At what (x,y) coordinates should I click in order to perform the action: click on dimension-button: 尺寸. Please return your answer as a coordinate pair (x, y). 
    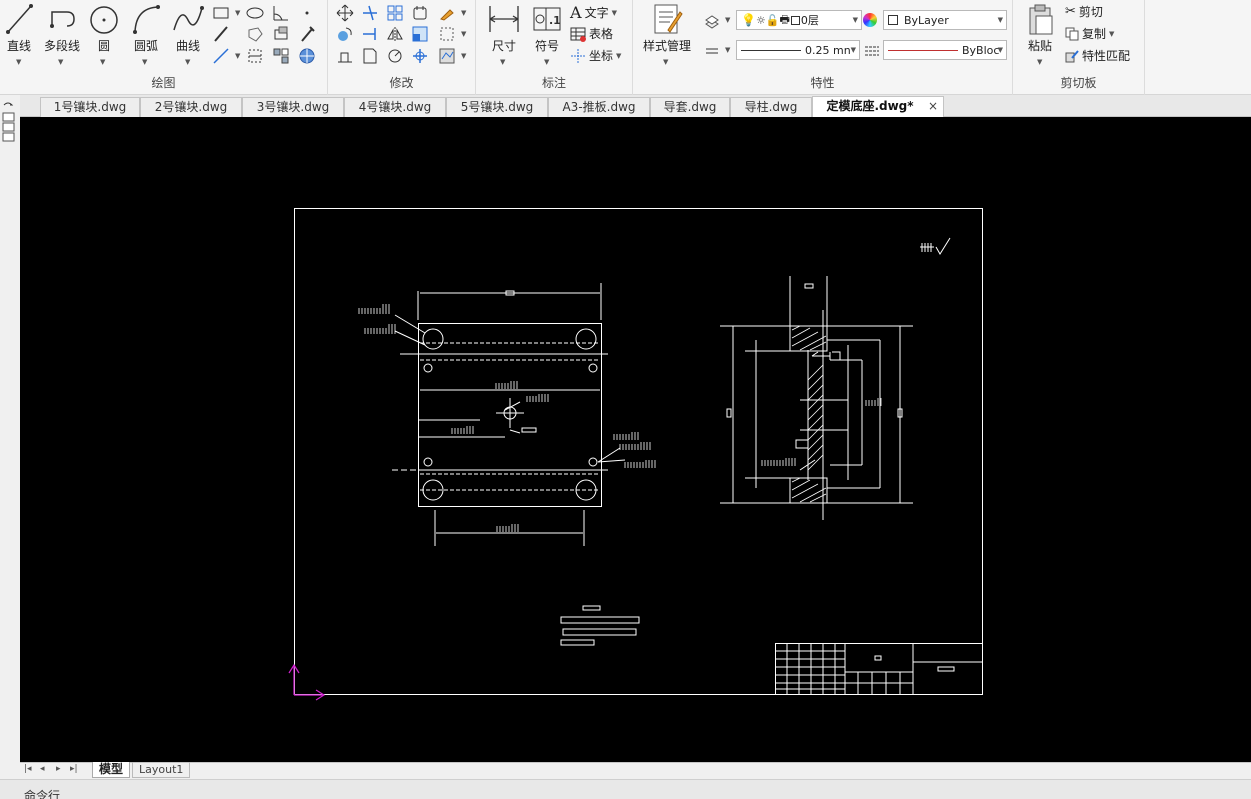
    Looking at the image, I should click on (504, 28).